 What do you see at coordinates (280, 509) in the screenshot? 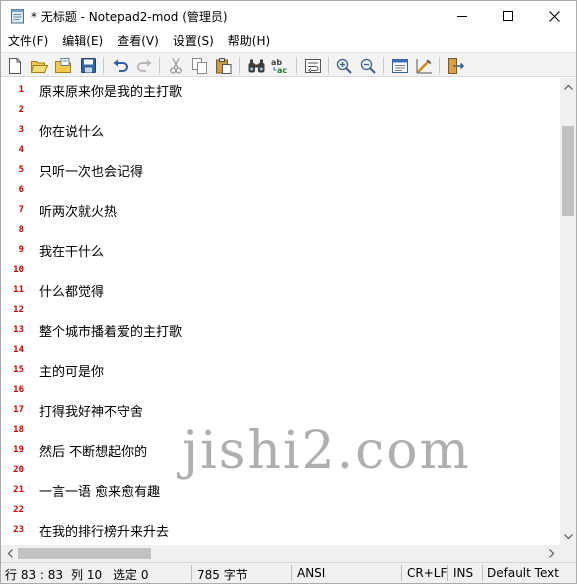
I see `editor-line: 22` at bounding box center [280, 509].